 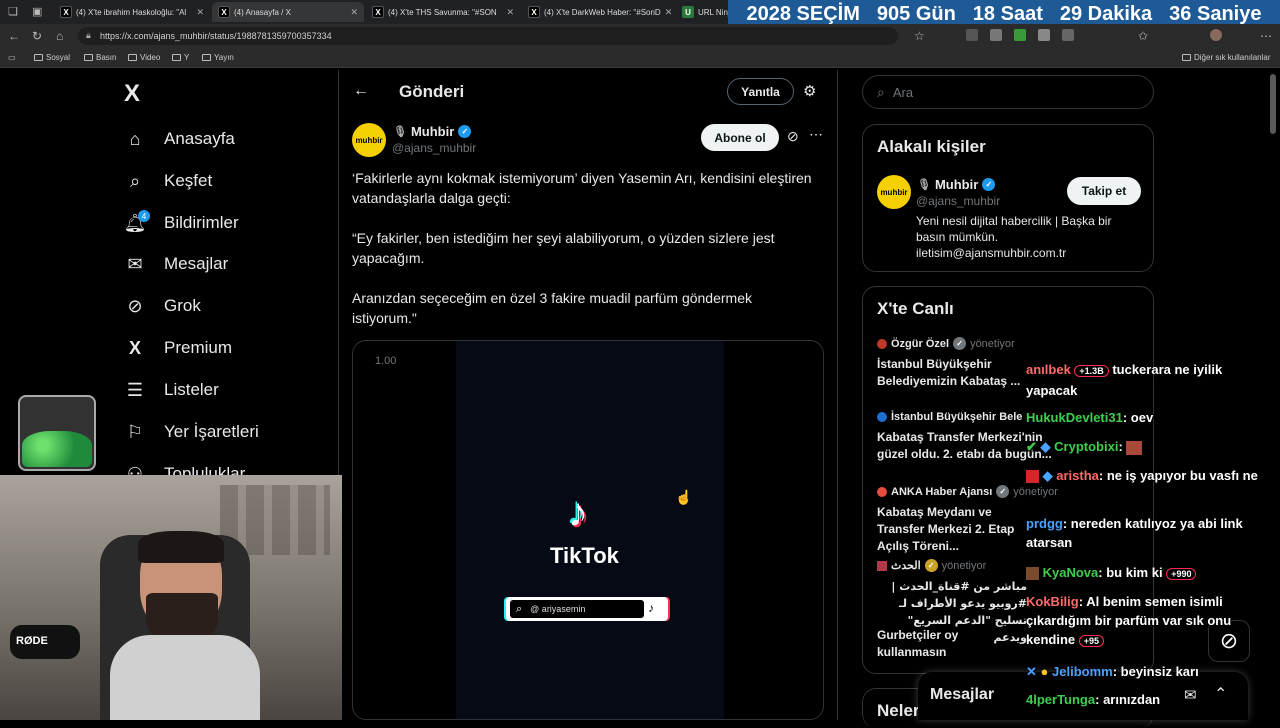 What do you see at coordinates (12, 57) in the screenshot?
I see `bookmarks-icon: ▭` at bounding box center [12, 57].